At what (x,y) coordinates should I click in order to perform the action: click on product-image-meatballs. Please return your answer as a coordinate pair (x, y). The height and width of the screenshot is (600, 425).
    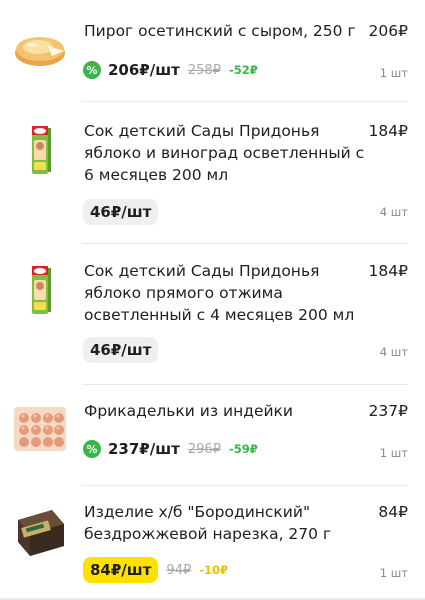
    Looking at the image, I should click on (40, 429).